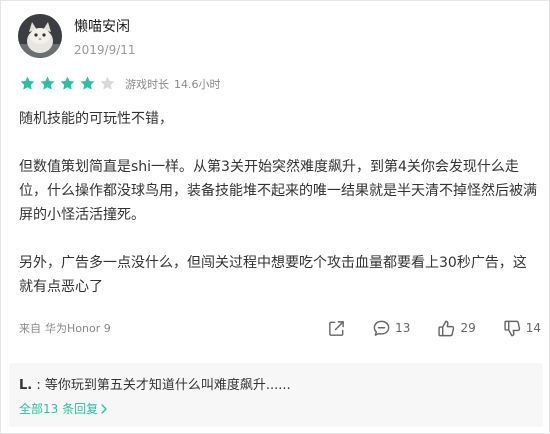  Describe the element at coordinates (381, 328) in the screenshot. I see `comment-icon` at that location.